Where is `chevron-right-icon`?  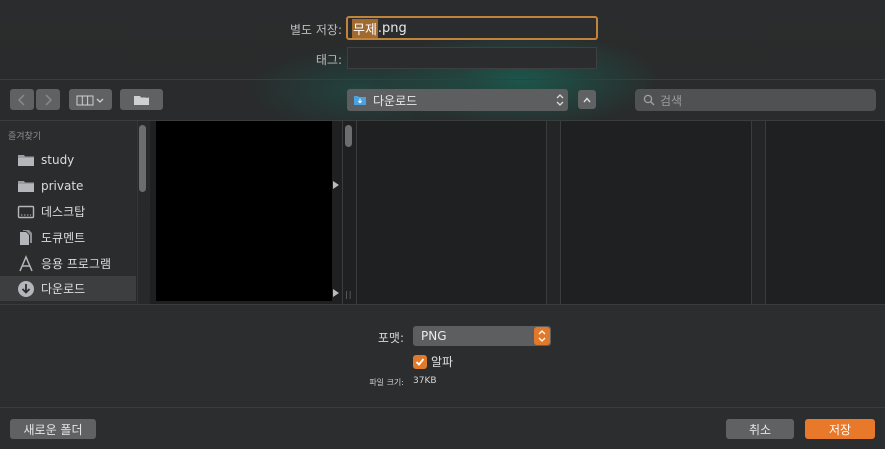 chevron-right-icon is located at coordinates (49, 99).